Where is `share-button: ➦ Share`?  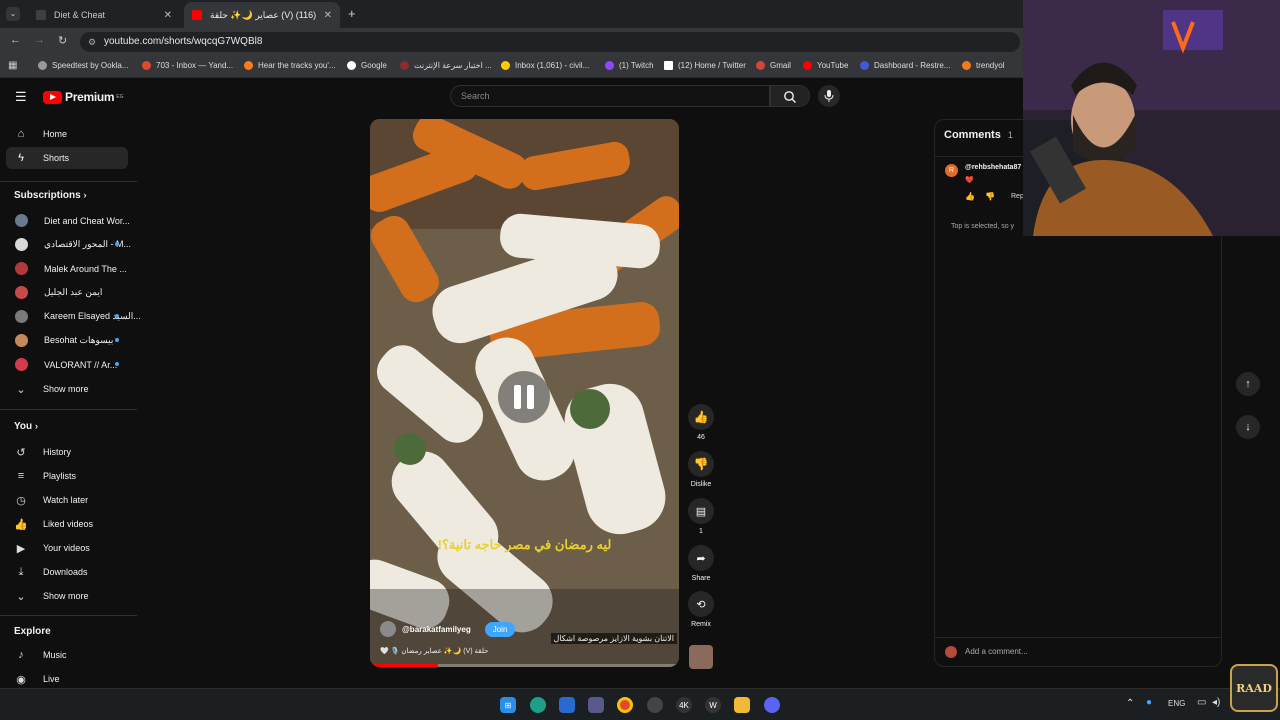 share-button: ➦ Share is located at coordinates (701, 563).